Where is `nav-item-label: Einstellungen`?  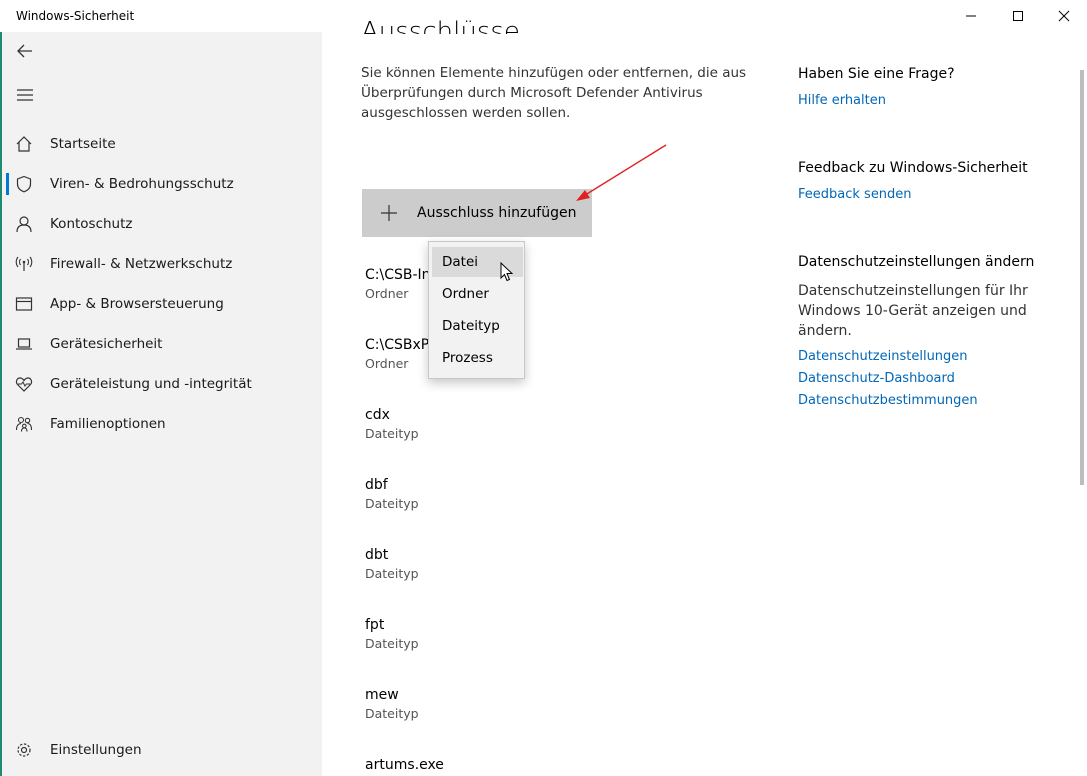 nav-item-label: Einstellungen is located at coordinates (96, 750).